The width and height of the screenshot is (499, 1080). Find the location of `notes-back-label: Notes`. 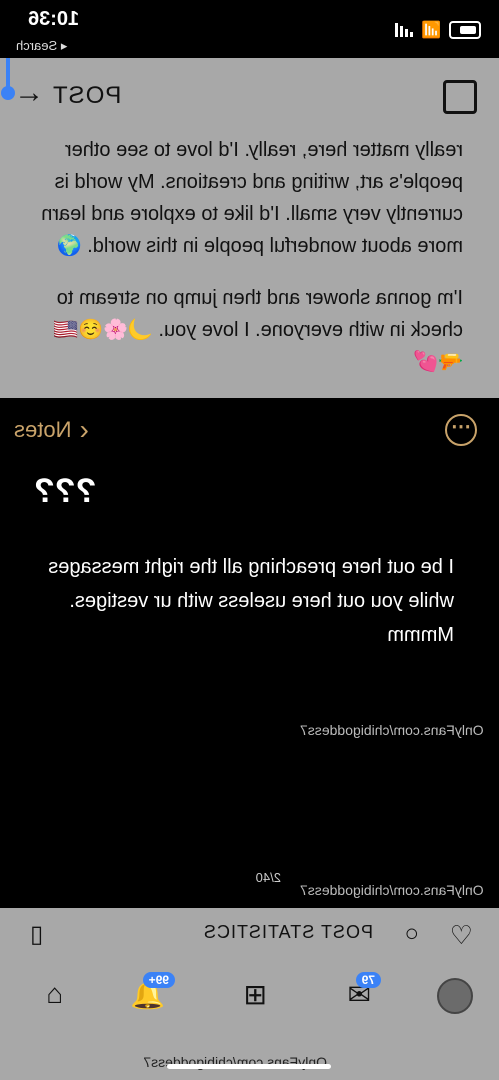

notes-back-label: Notes is located at coordinates (43, 429).